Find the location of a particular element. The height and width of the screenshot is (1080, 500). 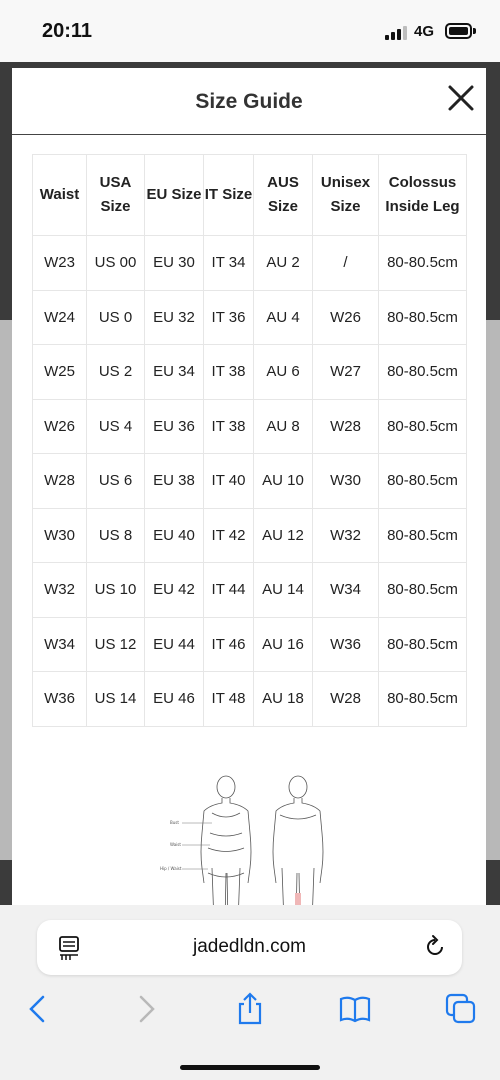

table-cell: AU 18 is located at coordinates (283, 699).